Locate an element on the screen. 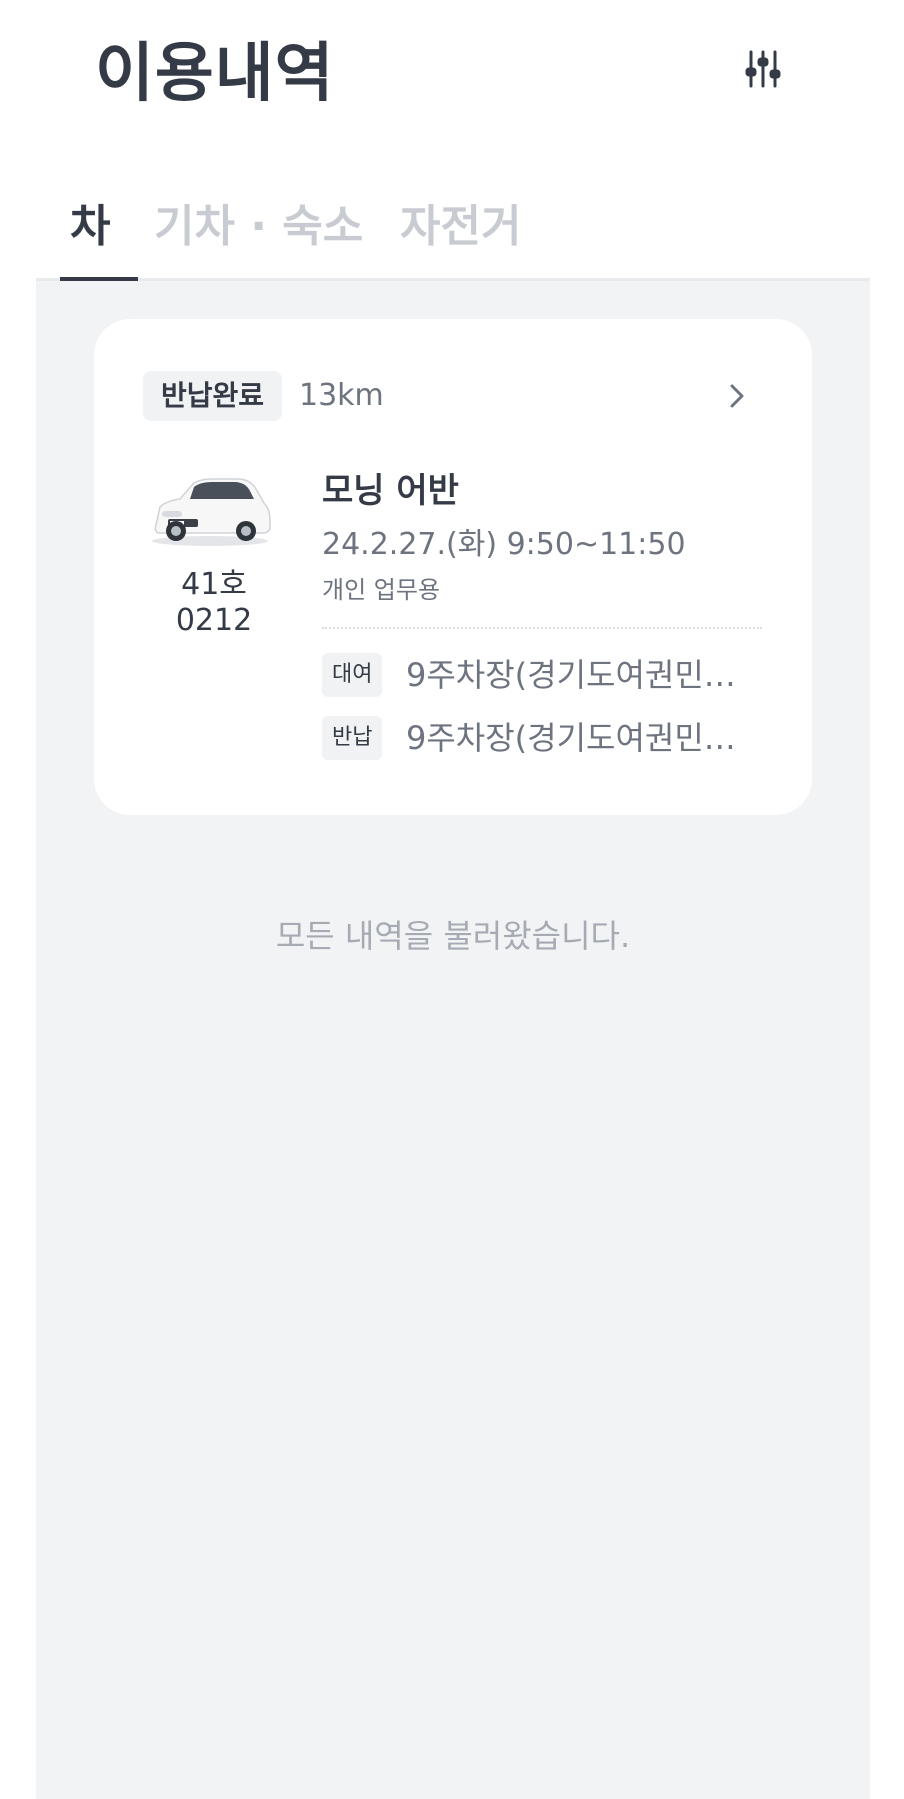 This screenshot has height=1799, width=904. return-badge: 반납 is located at coordinates (352, 738).